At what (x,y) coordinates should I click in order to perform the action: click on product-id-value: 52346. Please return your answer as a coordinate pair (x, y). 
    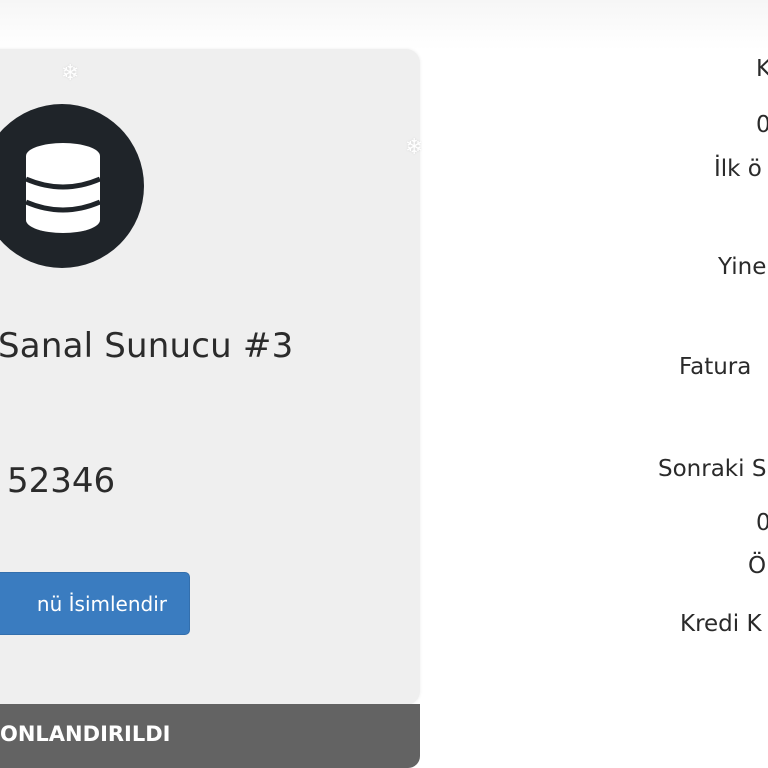
    Looking at the image, I should click on (61, 481).